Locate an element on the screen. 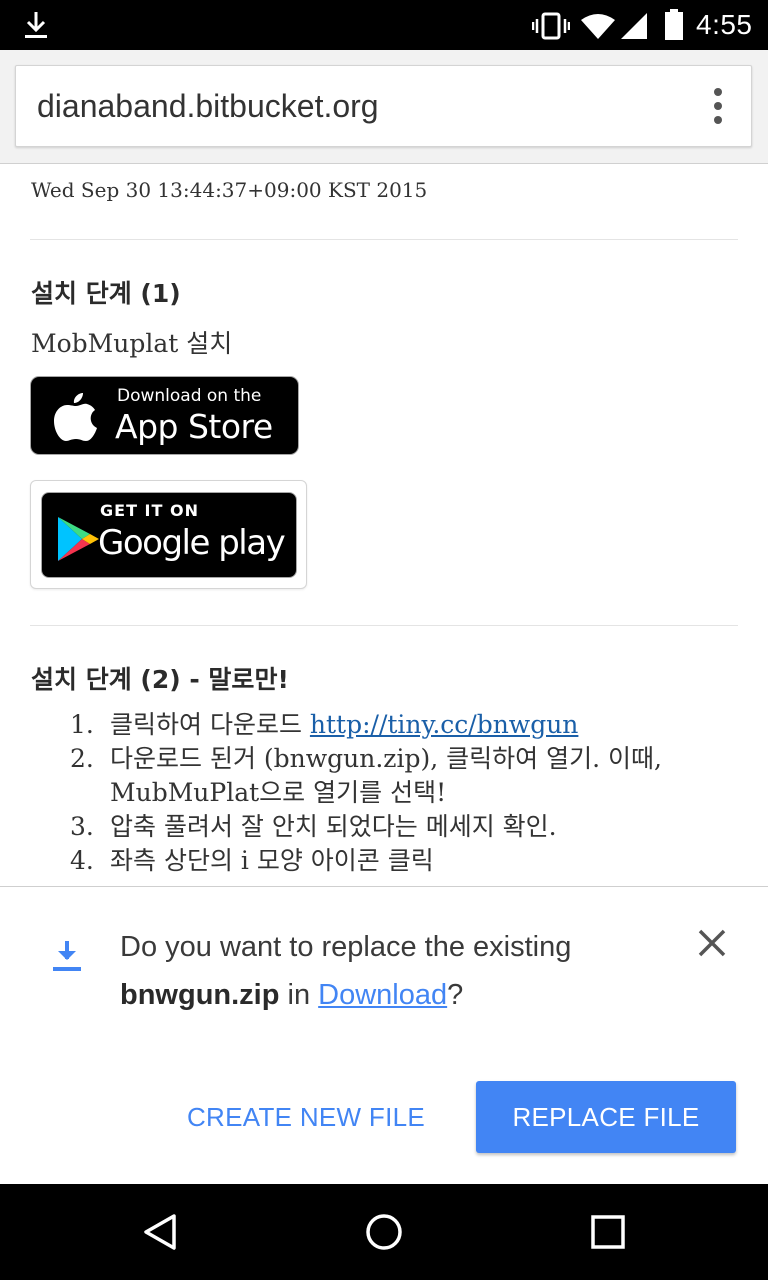 The height and width of the screenshot is (1280, 768). list-text: 압축 풀려서 잘 안치 되었다는 메세지 확인. is located at coordinates (333, 826).